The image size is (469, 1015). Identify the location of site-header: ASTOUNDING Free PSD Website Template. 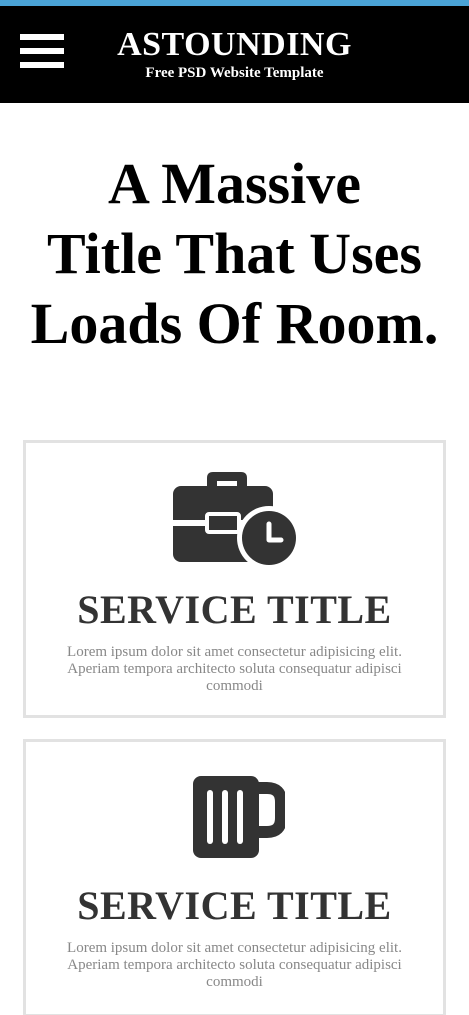
(234, 54).